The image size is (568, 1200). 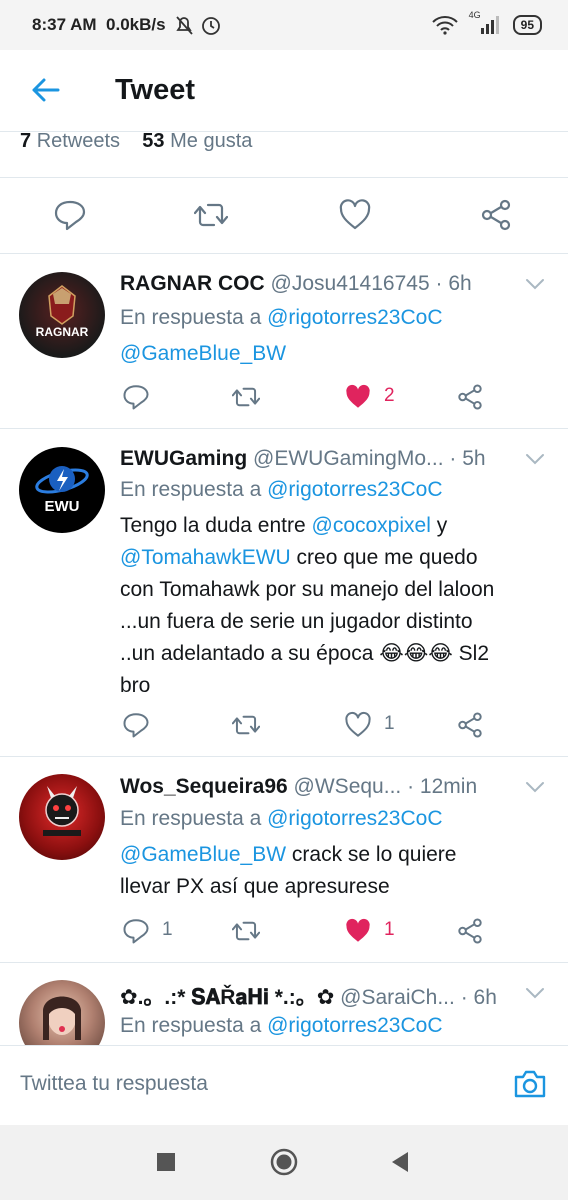 What do you see at coordinates (62, 1018) in the screenshot?
I see `profile-photo-icon` at bounding box center [62, 1018].